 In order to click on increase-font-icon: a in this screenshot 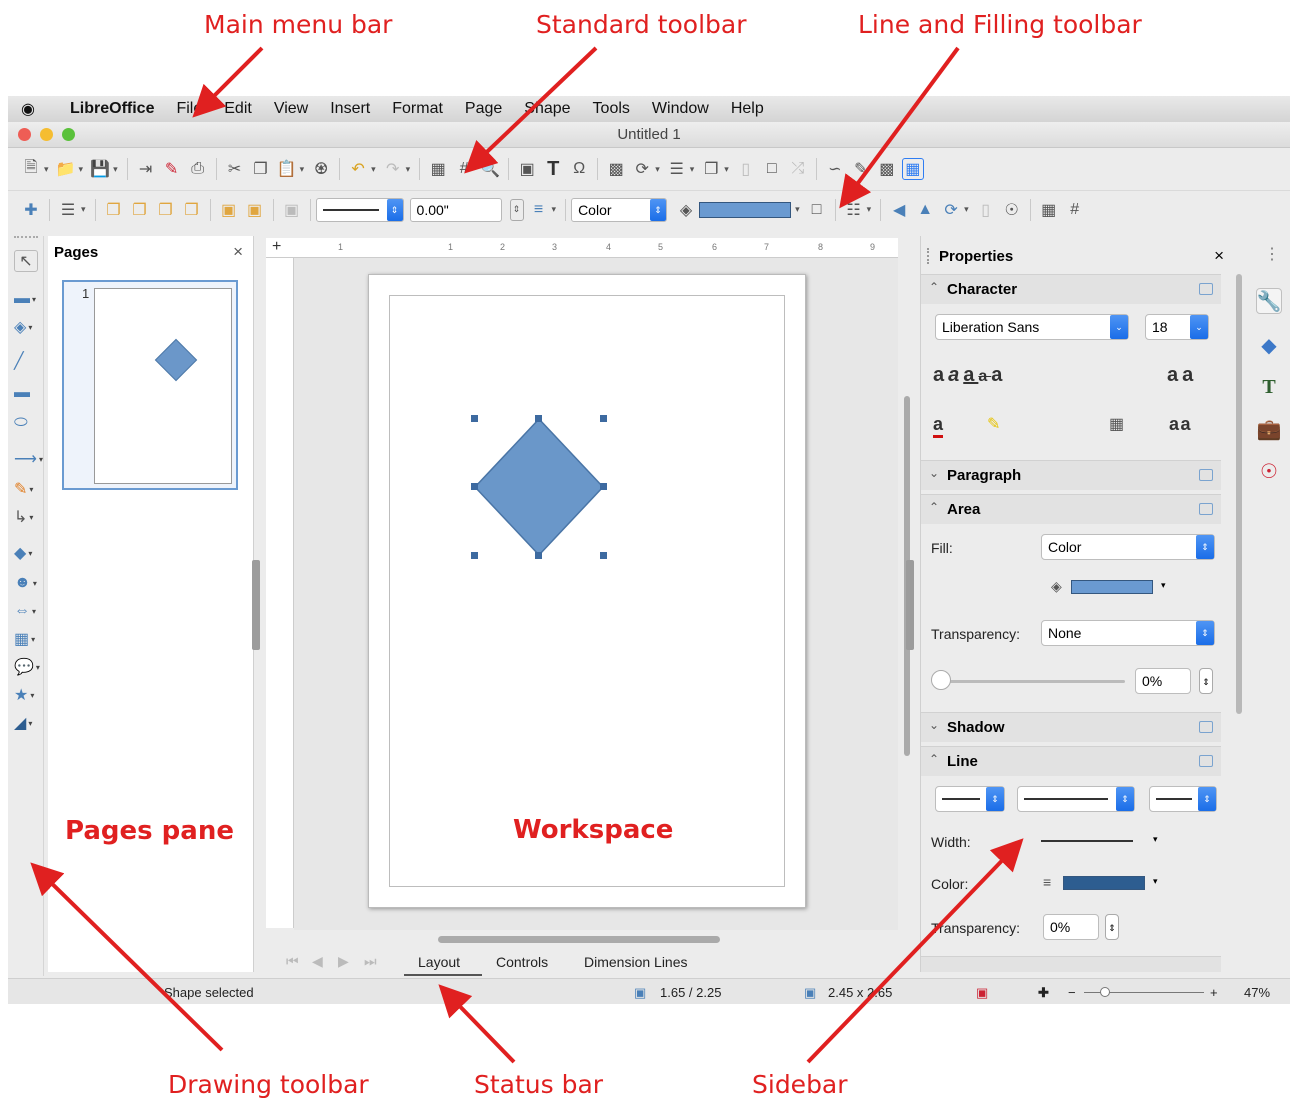, I will do `click(1174, 375)`.